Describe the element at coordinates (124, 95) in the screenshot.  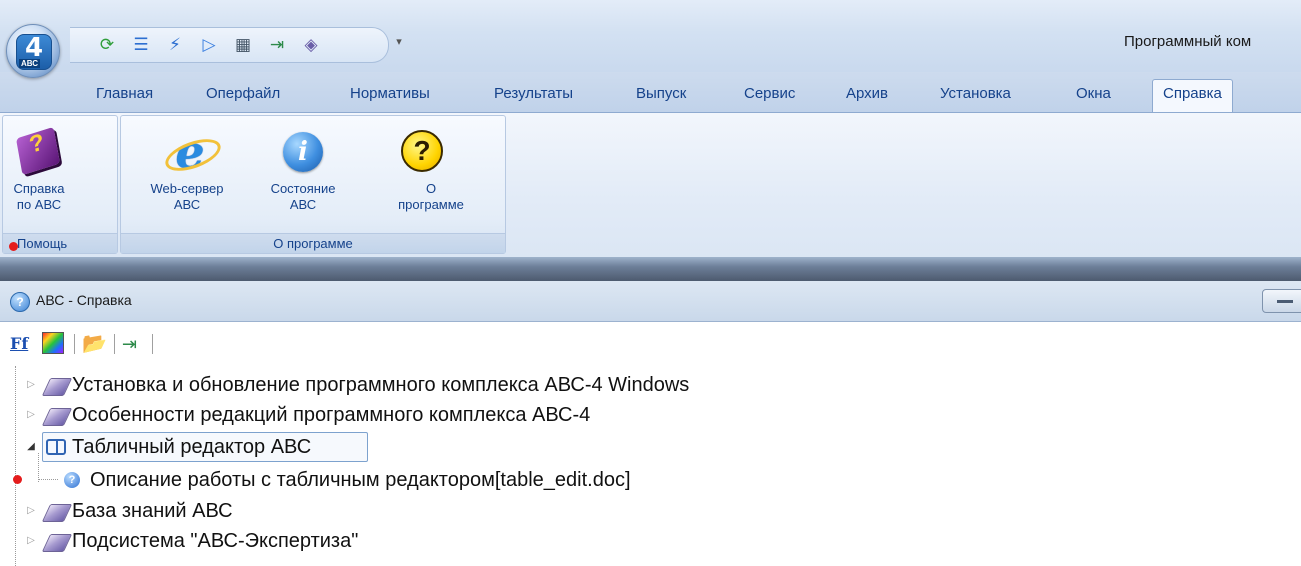
I see `tab-home: Главная` at that location.